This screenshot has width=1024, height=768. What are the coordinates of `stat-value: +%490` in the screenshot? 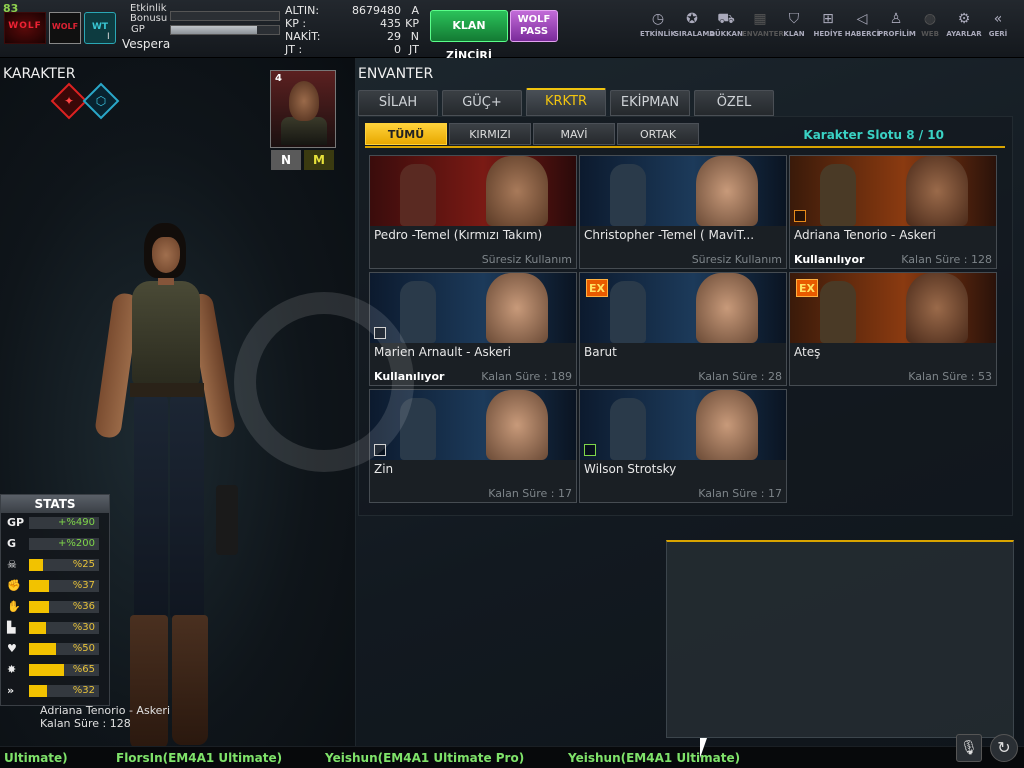 It's located at (76, 522).